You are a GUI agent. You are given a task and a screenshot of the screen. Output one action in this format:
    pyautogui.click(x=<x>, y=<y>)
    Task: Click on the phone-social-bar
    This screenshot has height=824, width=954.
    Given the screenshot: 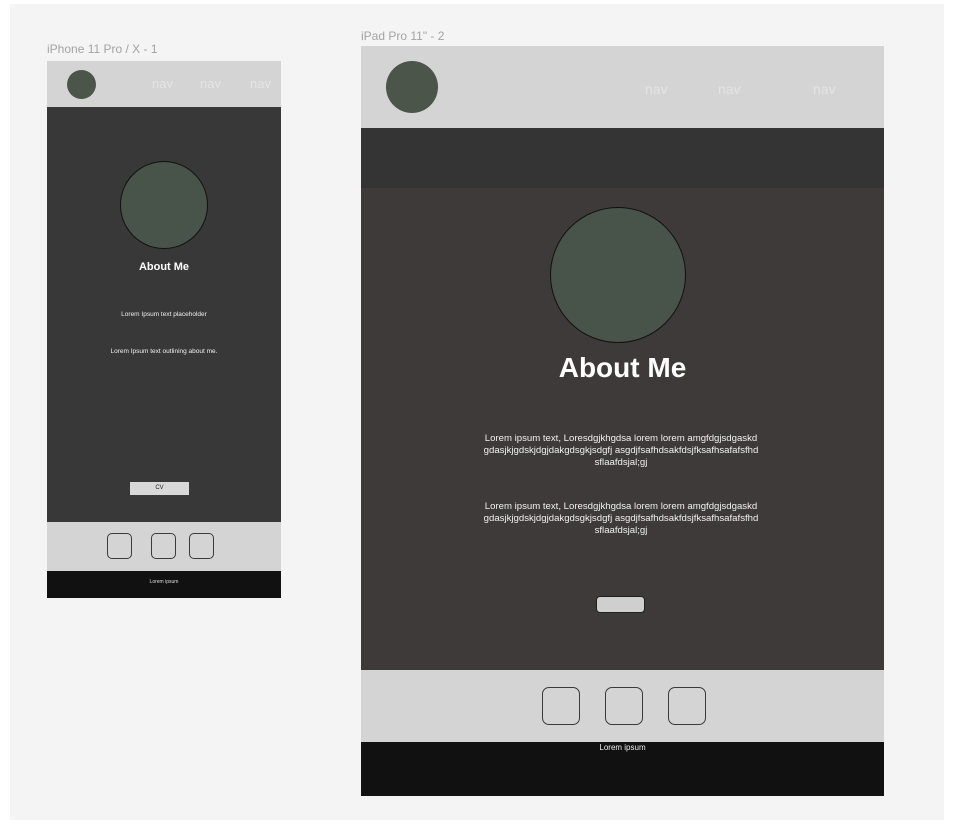 What is the action you would take?
    pyautogui.click(x=164, y=546)
    